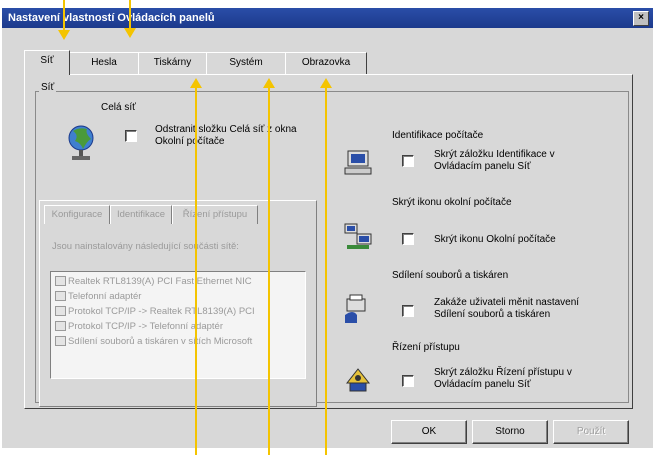 The width and height of the screenshot is (657, 455). I want to click on list-item-label: Realtek RTL8139(A) PCI Fast Ethernet NIC, so click(160, 281).